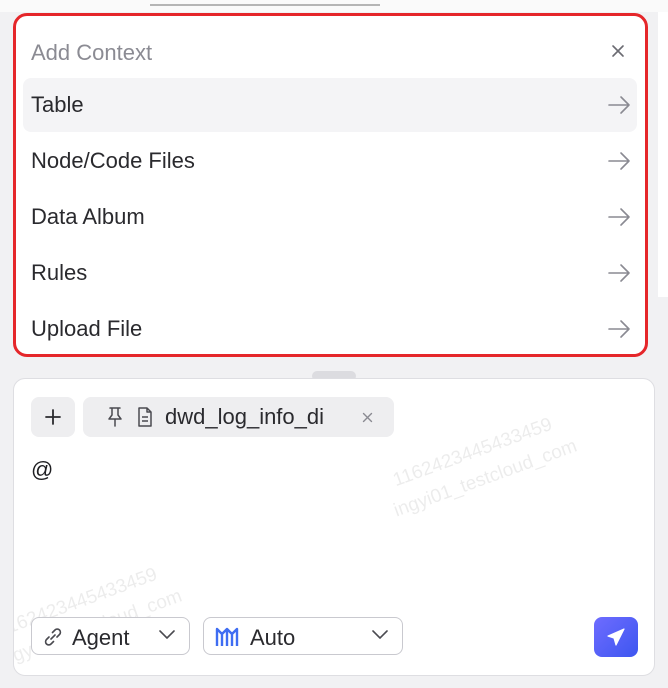  Describe the element at coordinates (42, 470) in the screenshot. I see `message-input: @` at that location.